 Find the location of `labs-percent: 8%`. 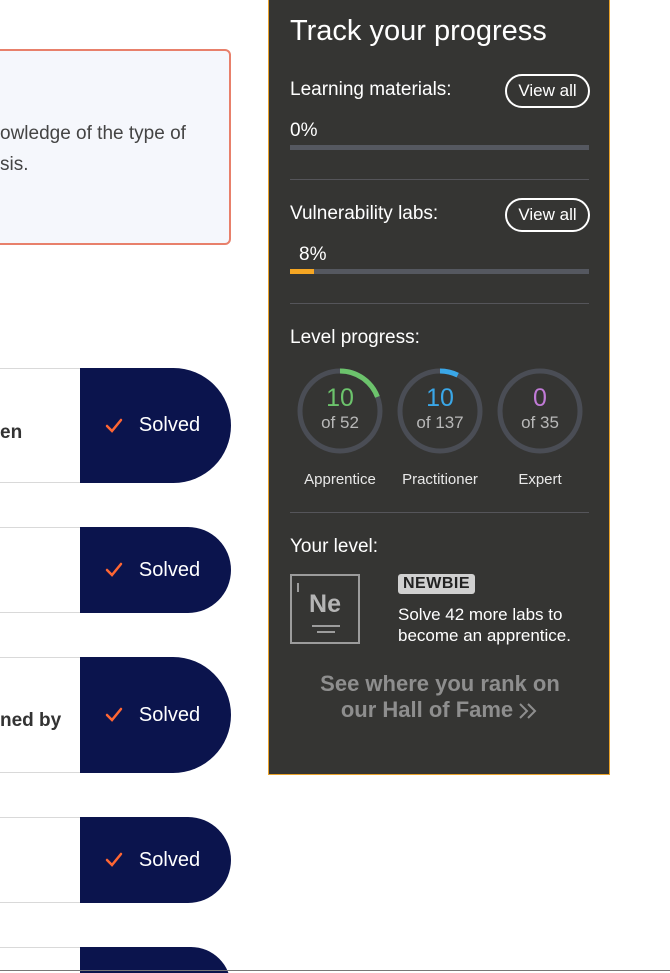

labs-percent: 8% is located at coordinates (313, 254).